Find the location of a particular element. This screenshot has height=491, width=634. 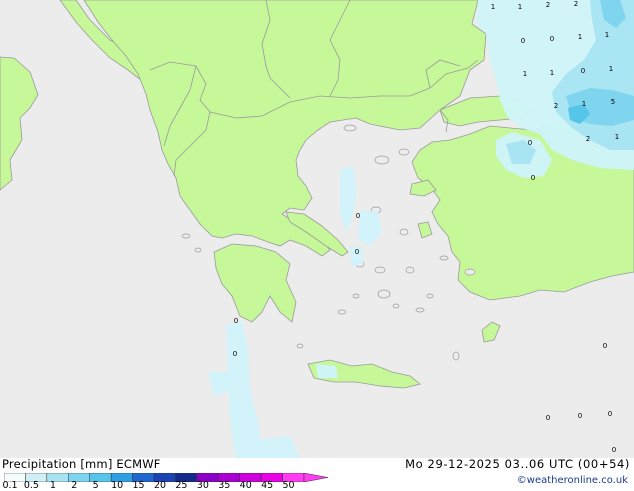

legend-tick-label: 50 is located at coordinates (288, 485).